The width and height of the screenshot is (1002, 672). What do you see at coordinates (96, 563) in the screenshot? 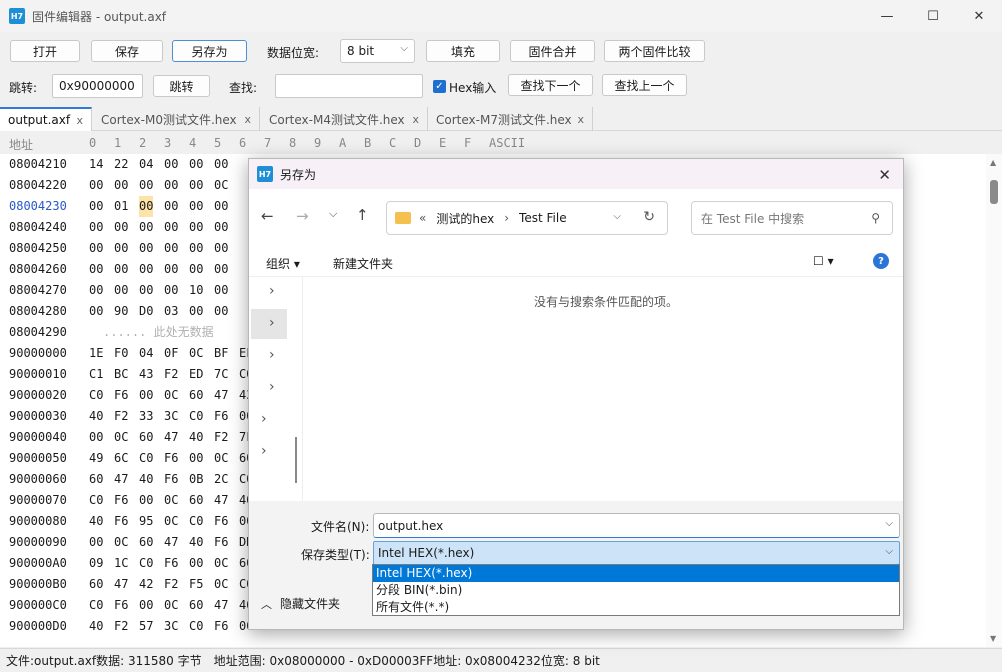
I see `hex-byte: 09` at bounding box center [96, 563].